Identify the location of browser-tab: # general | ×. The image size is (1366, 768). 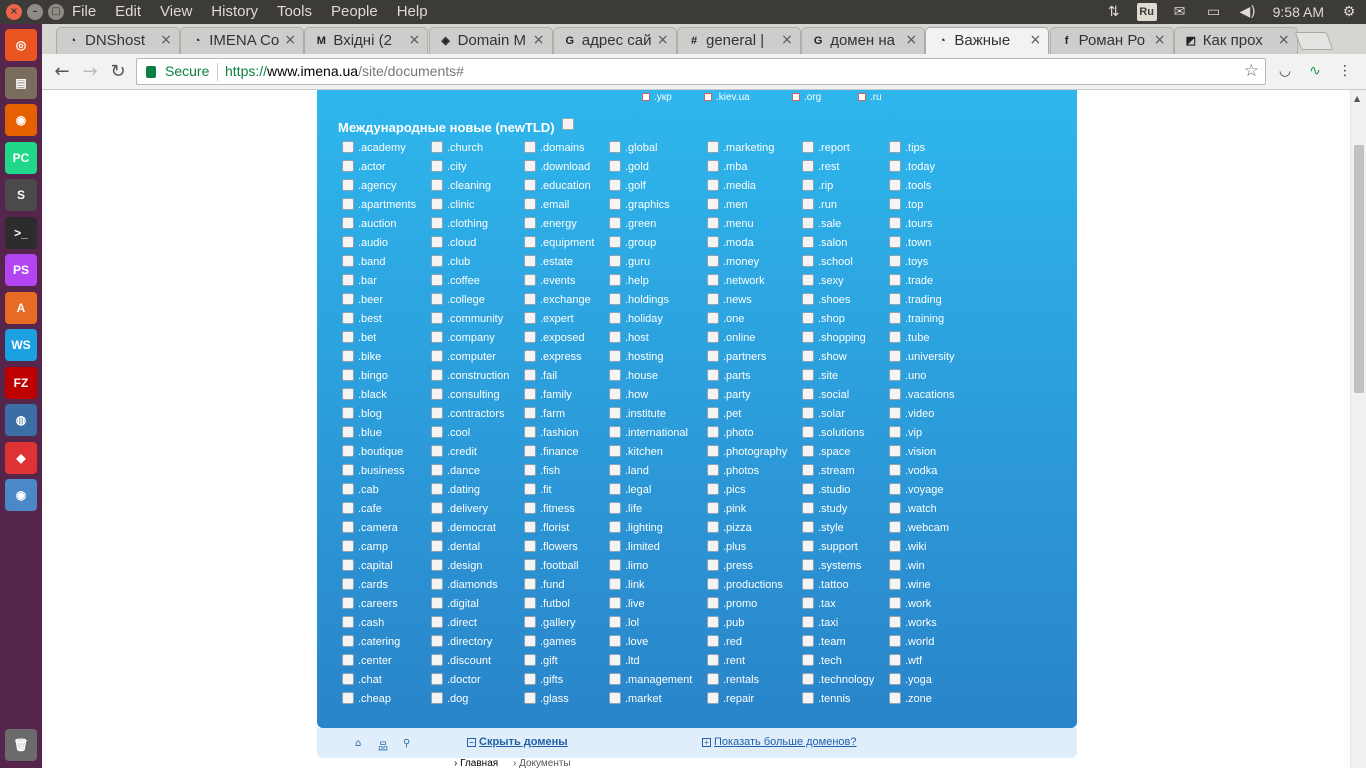
(739, 40).